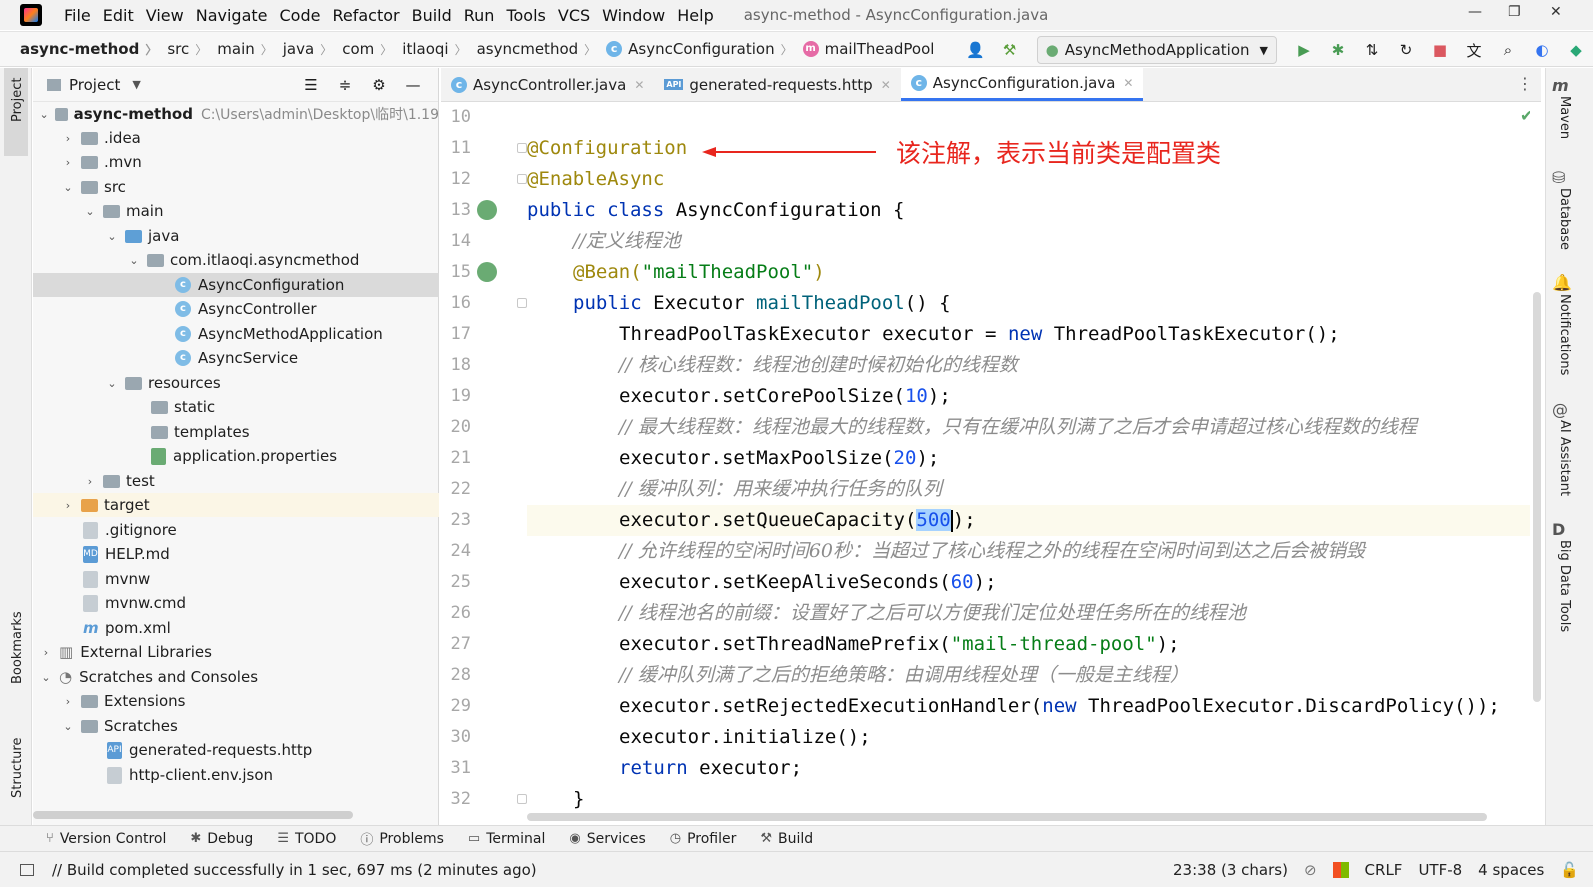  I want to click on menu-tools: Tools, so click(525, 15).